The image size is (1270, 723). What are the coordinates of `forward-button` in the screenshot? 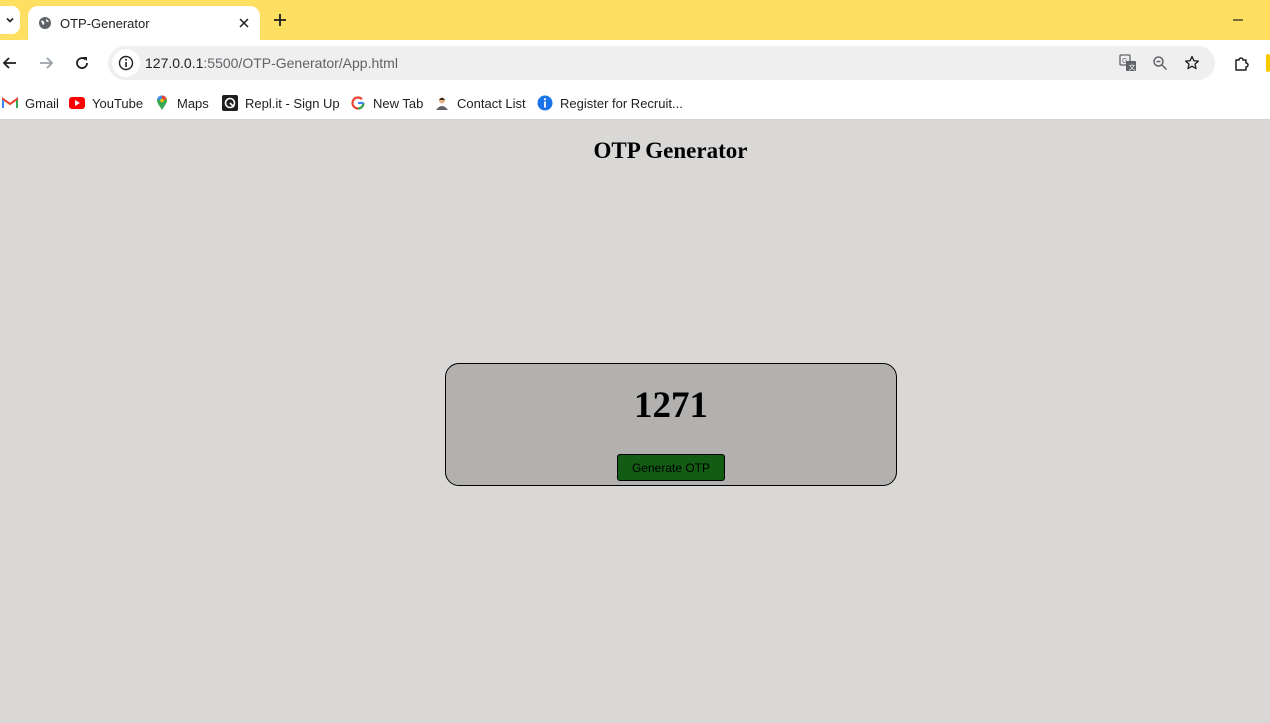 It's located at (46, 63).